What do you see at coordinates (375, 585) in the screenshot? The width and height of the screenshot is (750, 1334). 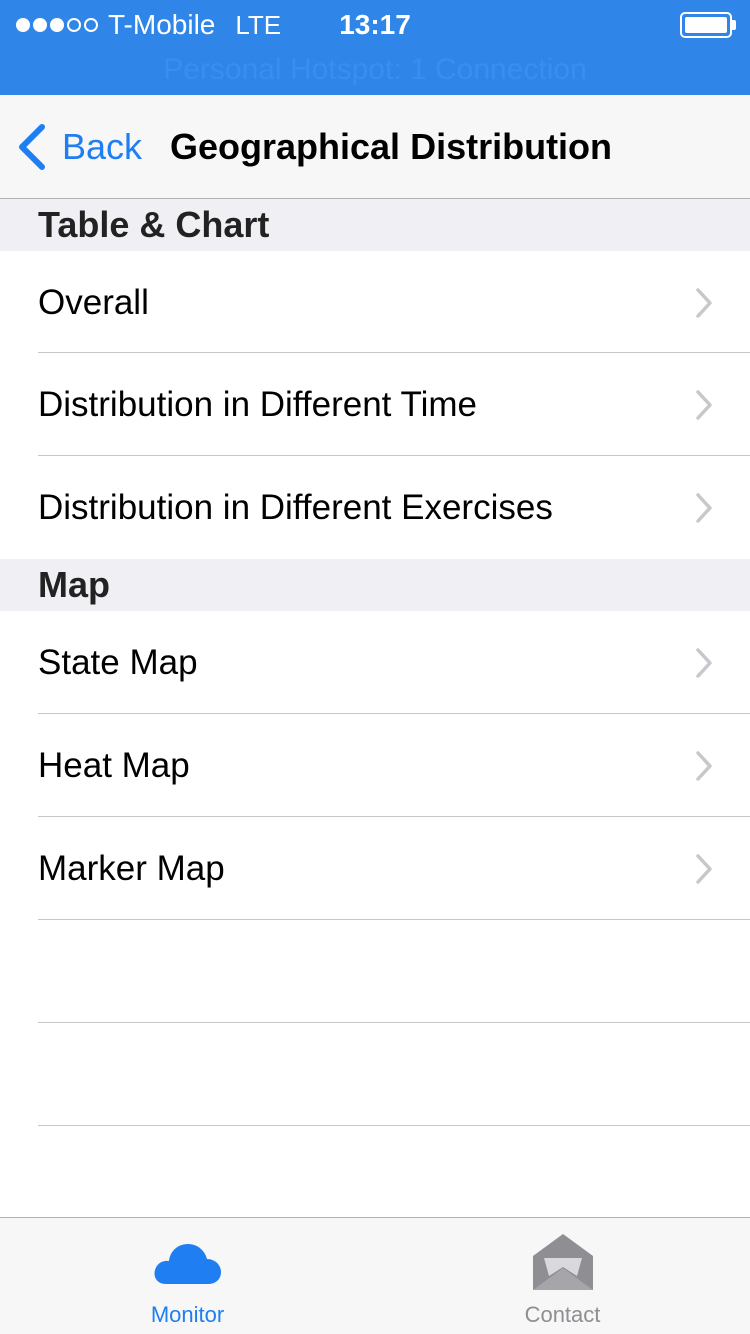 I see `section-header-map: Map` at bounding box center [375, 585].